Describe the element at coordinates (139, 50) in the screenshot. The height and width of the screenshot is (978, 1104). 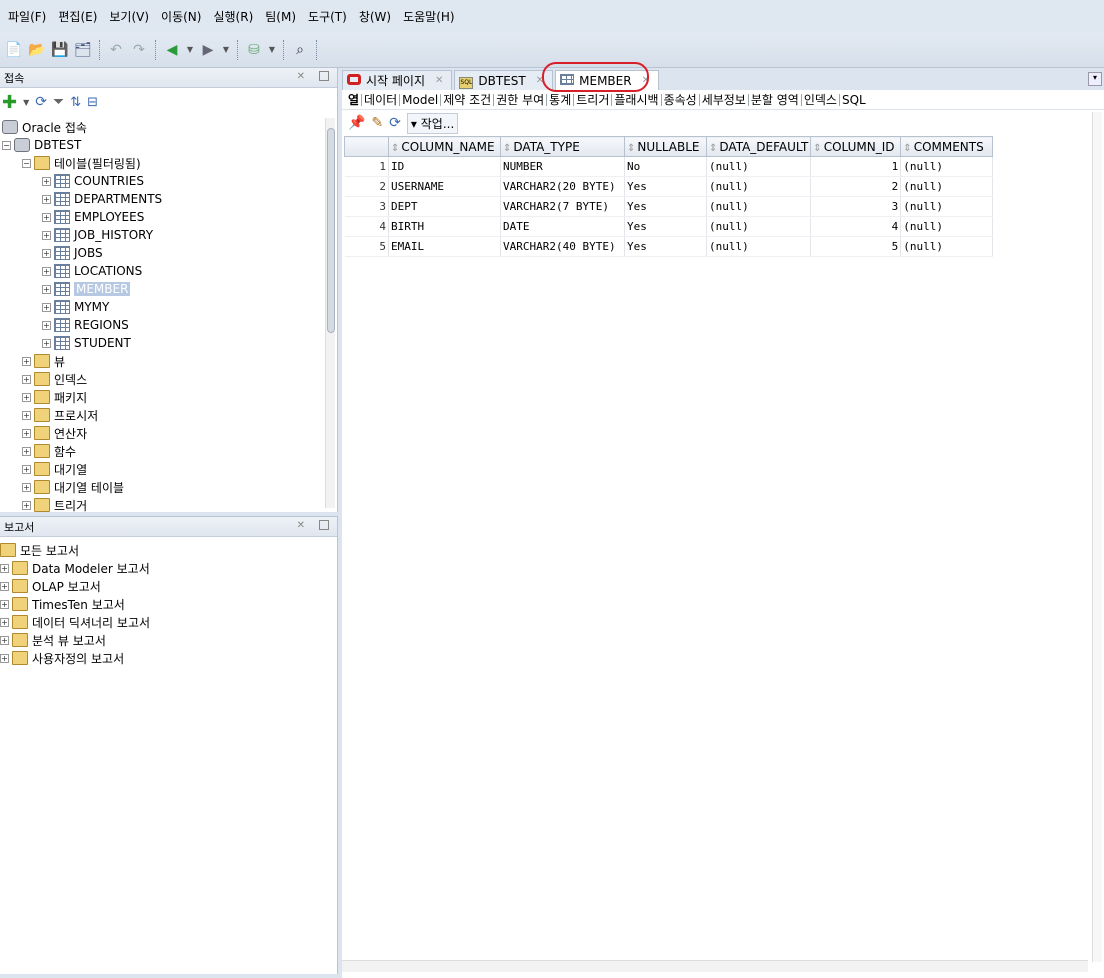
I see `redo-icon: ↷` at that location.